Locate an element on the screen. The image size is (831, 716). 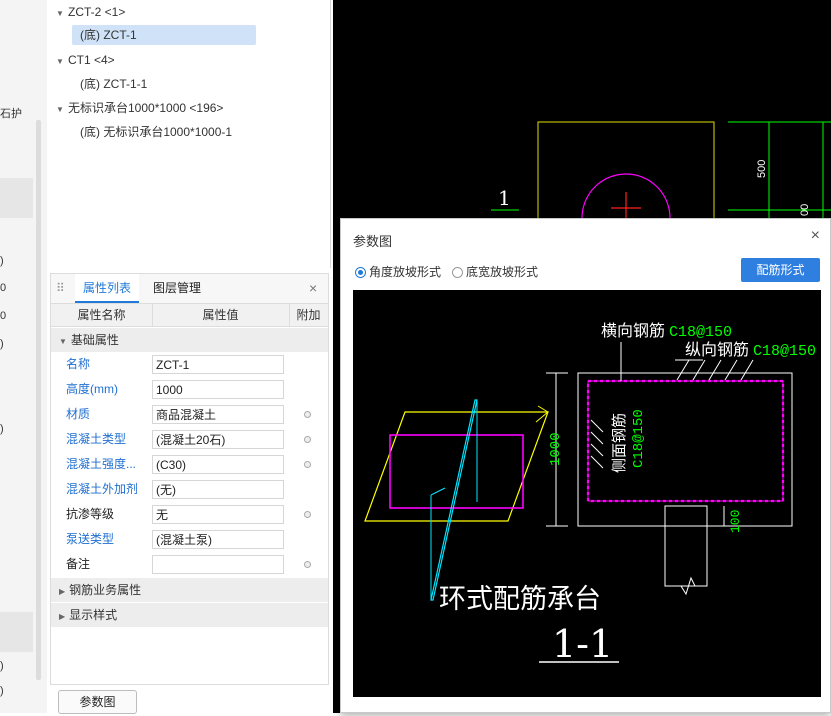
prop-value-field: 1000 is located at coordinates (218, 389).